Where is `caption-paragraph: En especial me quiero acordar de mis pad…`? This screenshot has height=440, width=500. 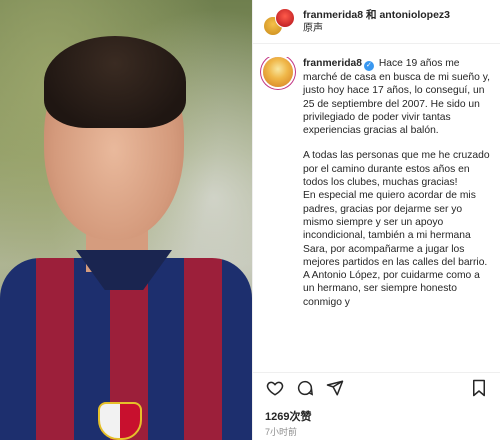 caption-paragraph: En especial me quiero acordar de mis pad… is located at coordinates (395, 249).